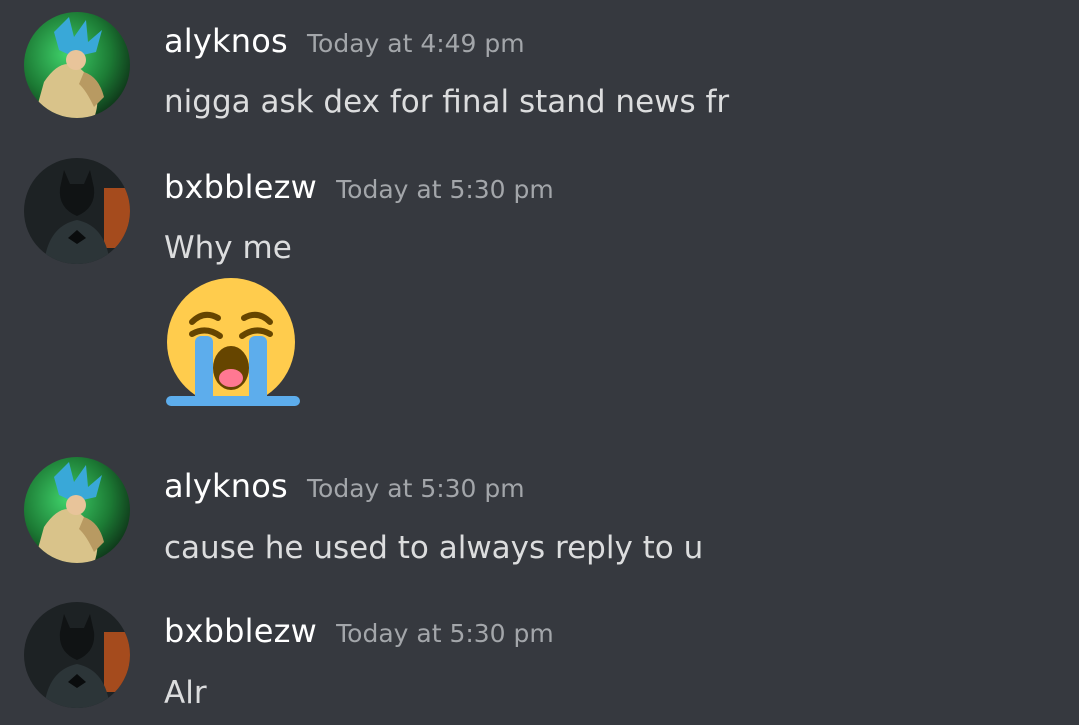  Describe the element at coordinates (228, 248) in the screenshot. I see `message-text: Why me` at that location.